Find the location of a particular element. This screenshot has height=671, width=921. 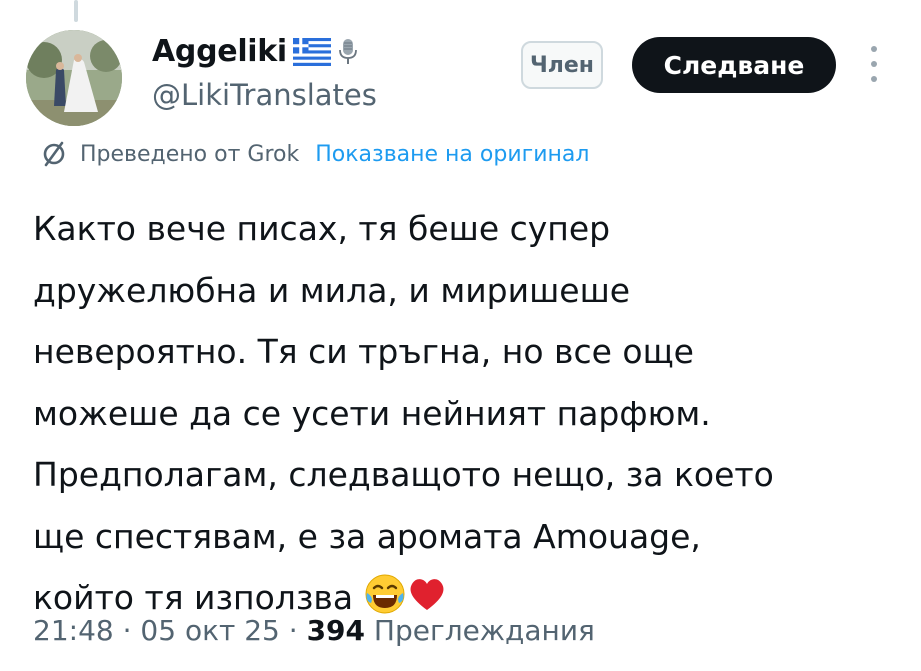

greece-flag-icon is located at coordinates (311, 51).